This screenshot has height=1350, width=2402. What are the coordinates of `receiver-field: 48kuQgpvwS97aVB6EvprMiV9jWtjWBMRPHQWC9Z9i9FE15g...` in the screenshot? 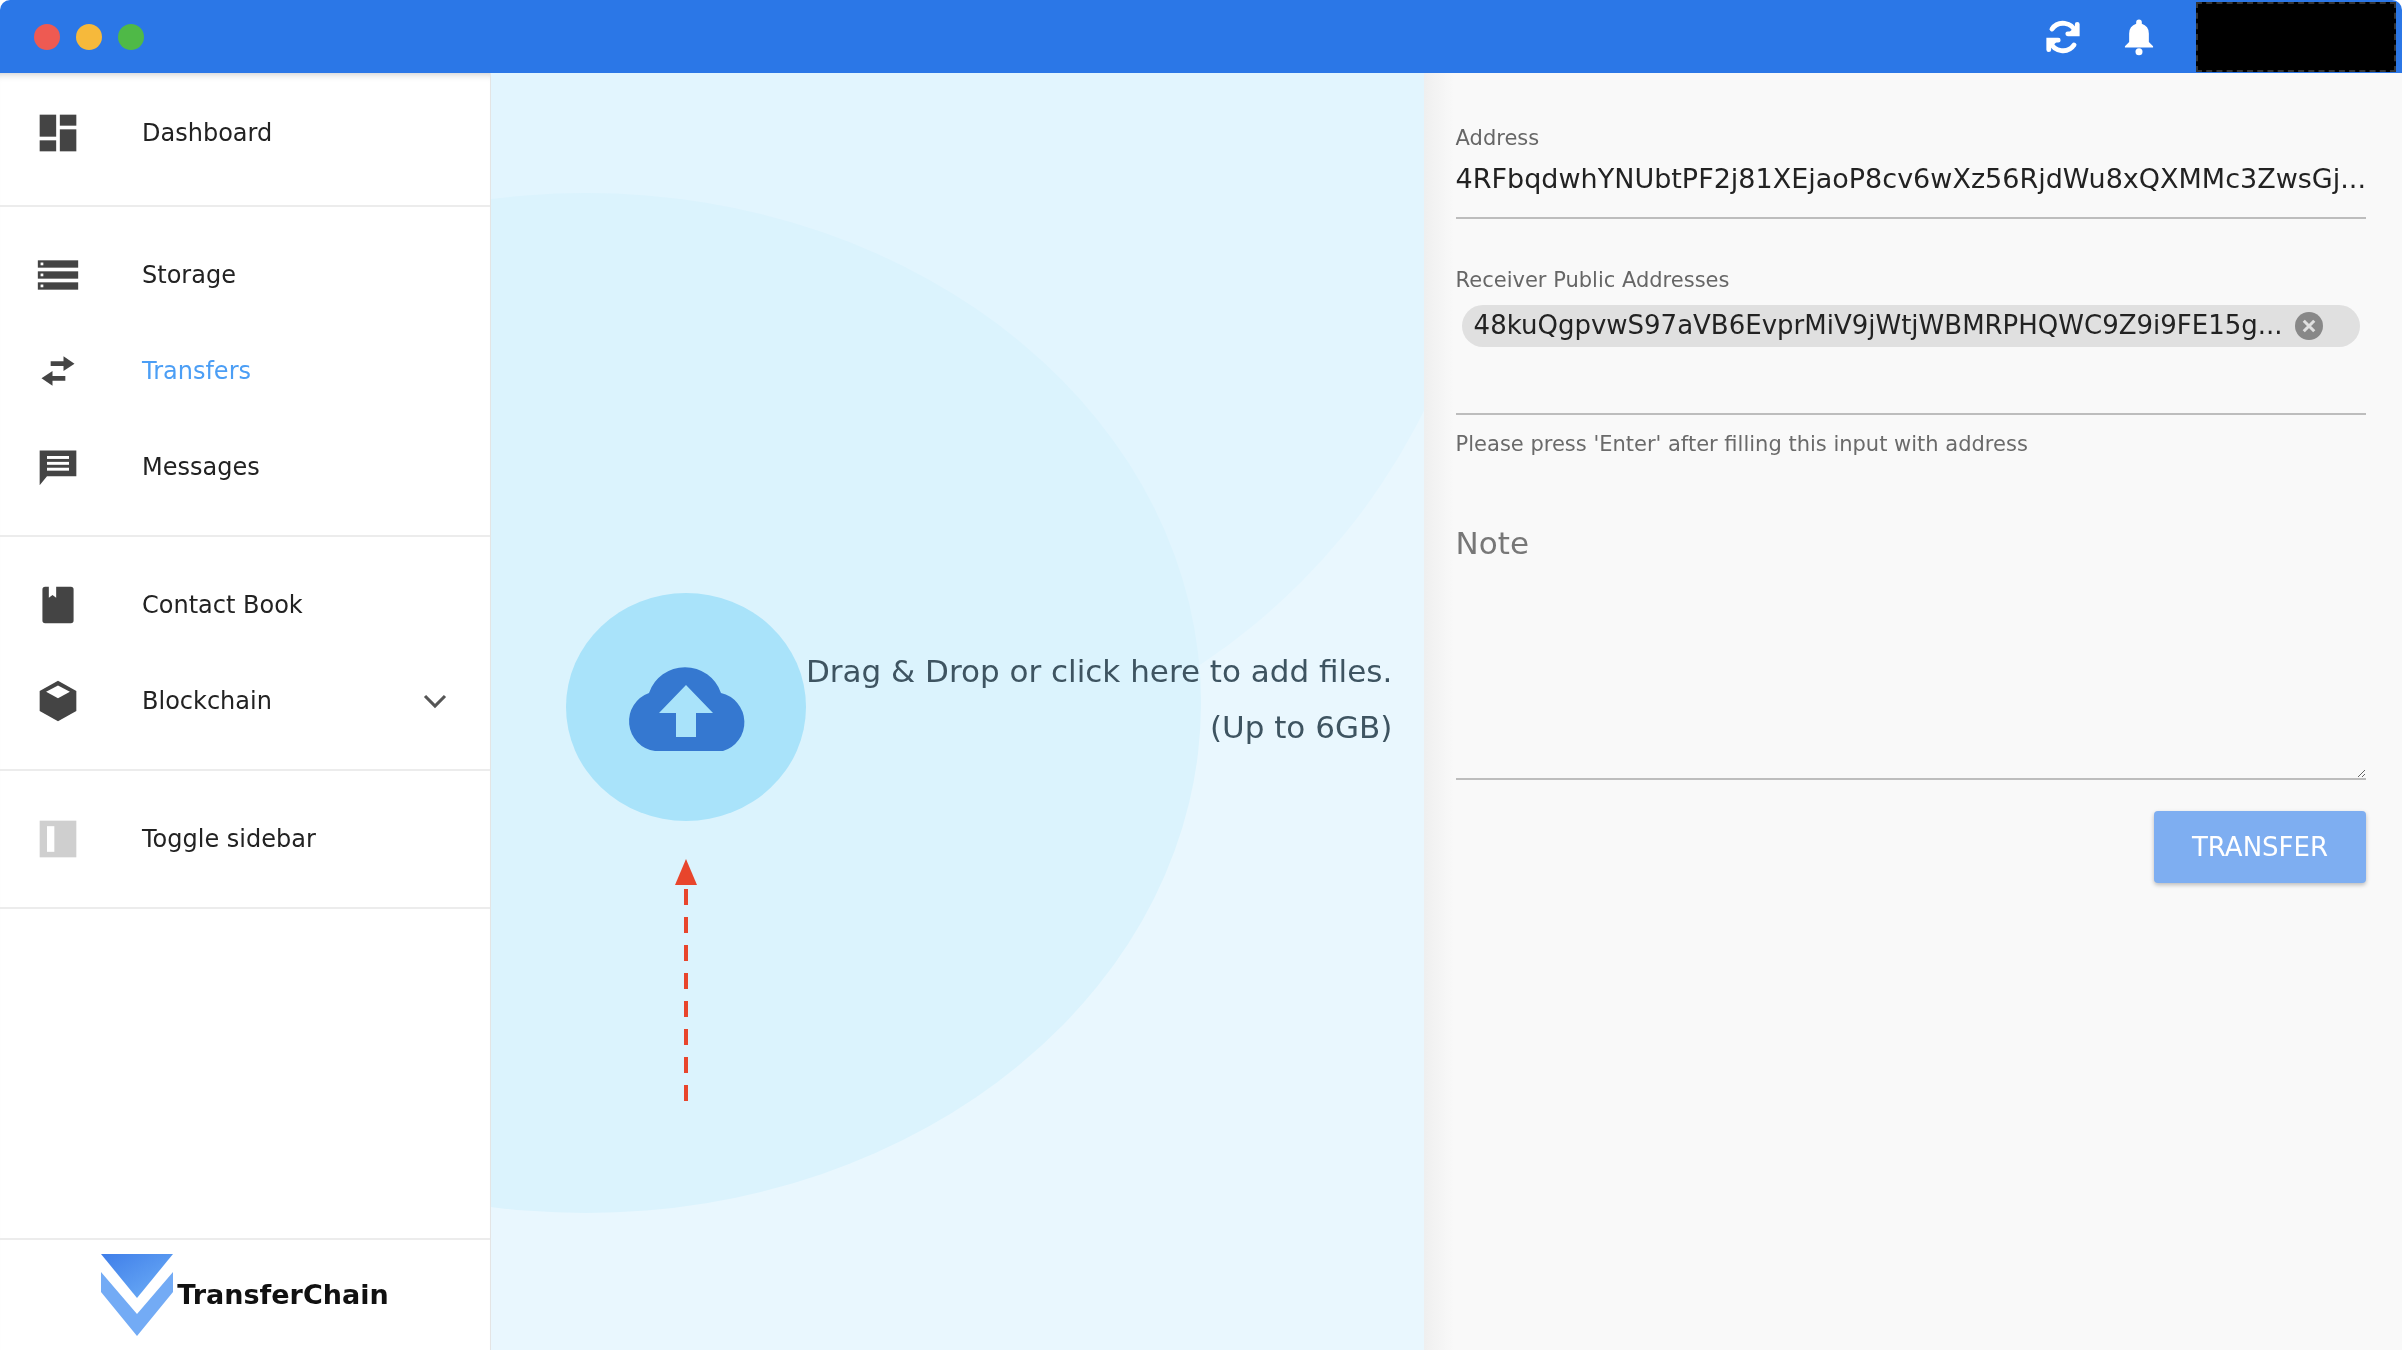 It's located at (1910, 355).